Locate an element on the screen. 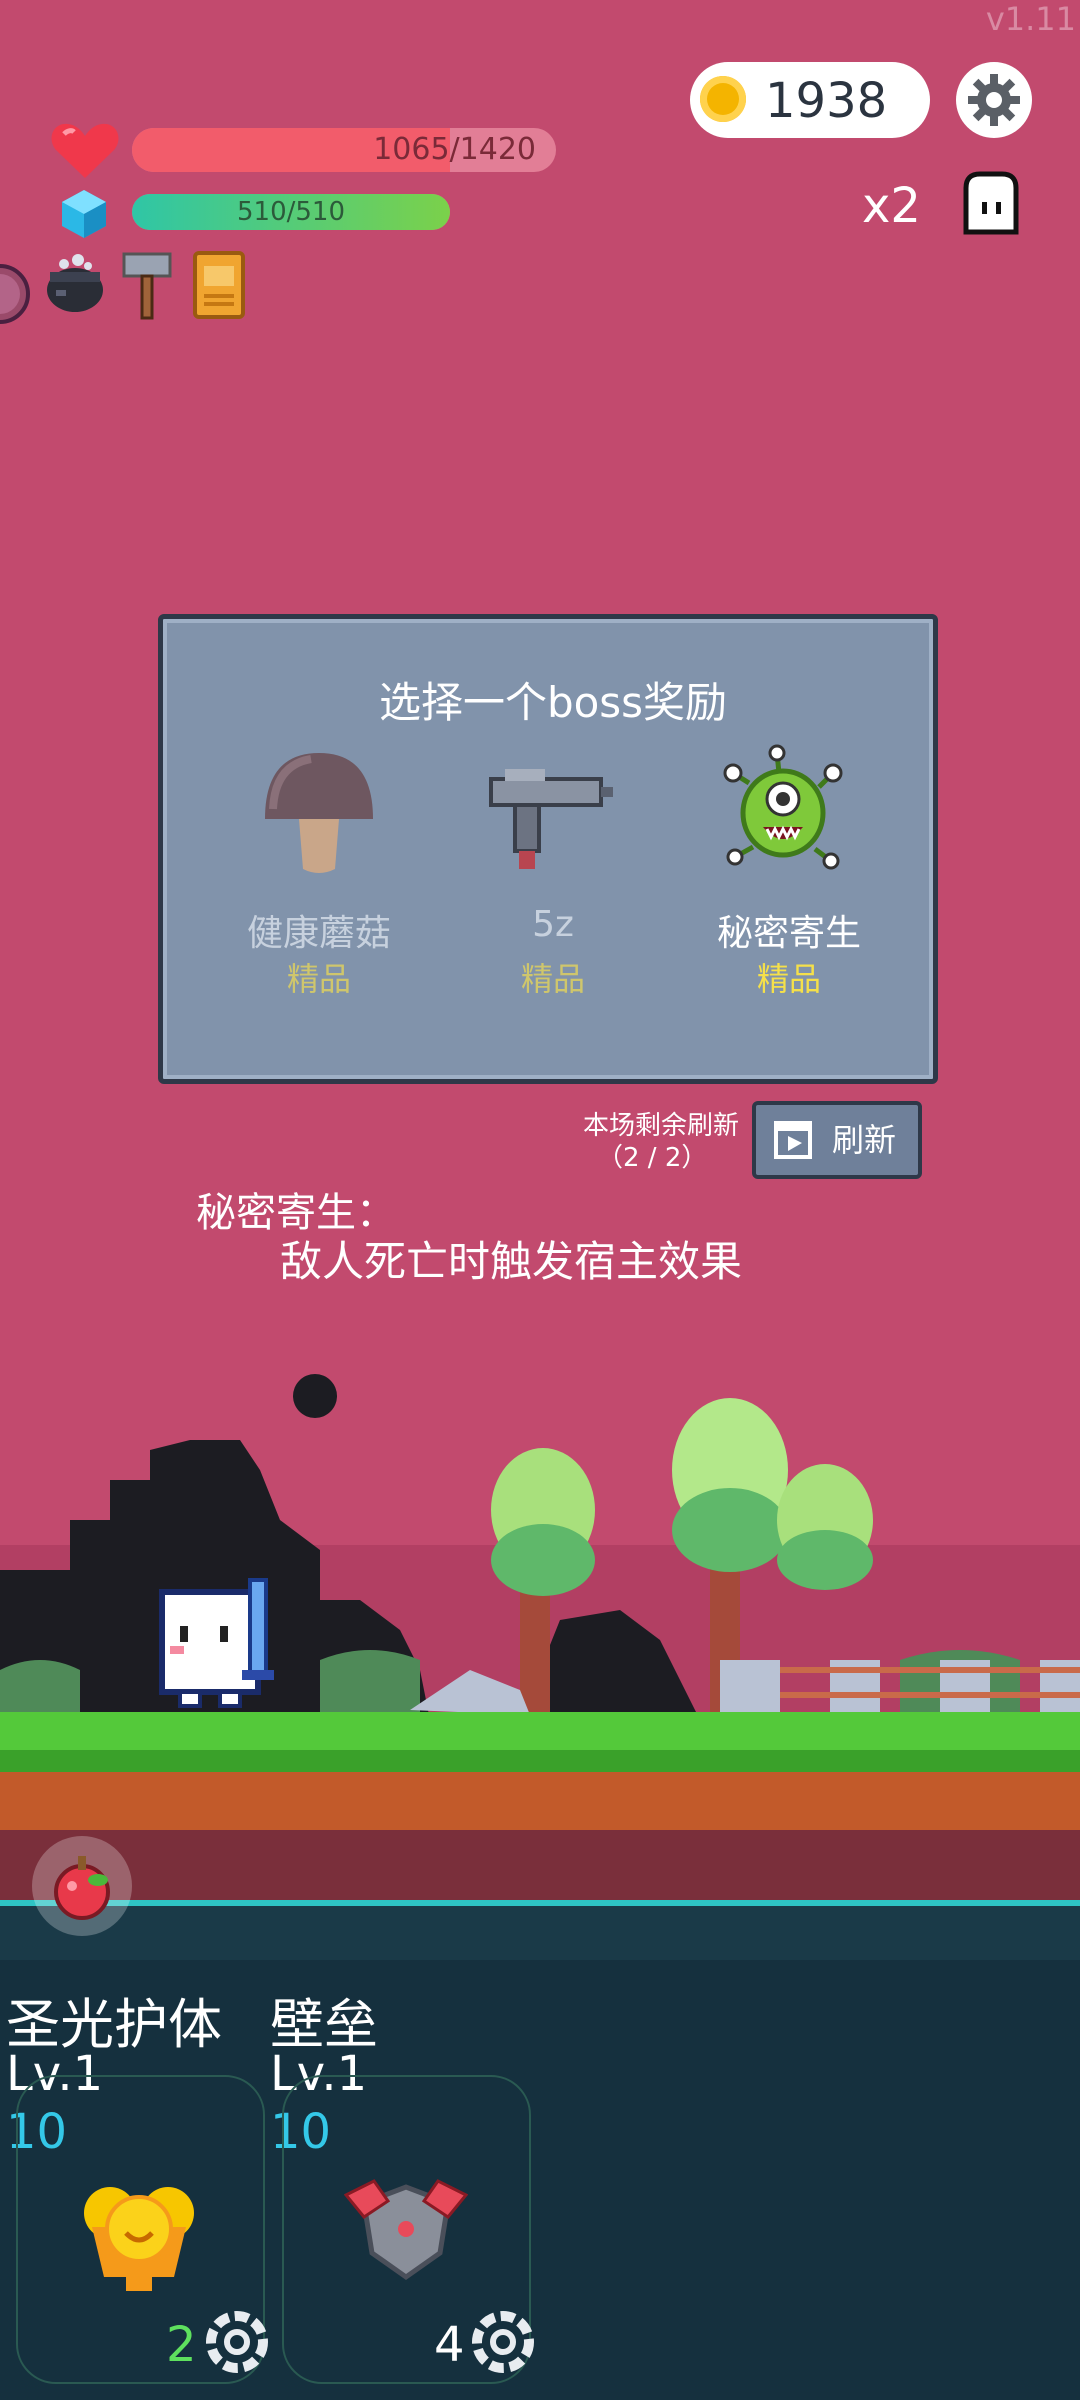 Image resolution: width=1080 pixels, height=2400 pixels. boss-reward-dialog: 选择一个boss奖励 健康蘑菇 精品 5z 精品 秘密寄生 精品 is located at coordinates (548, 849).